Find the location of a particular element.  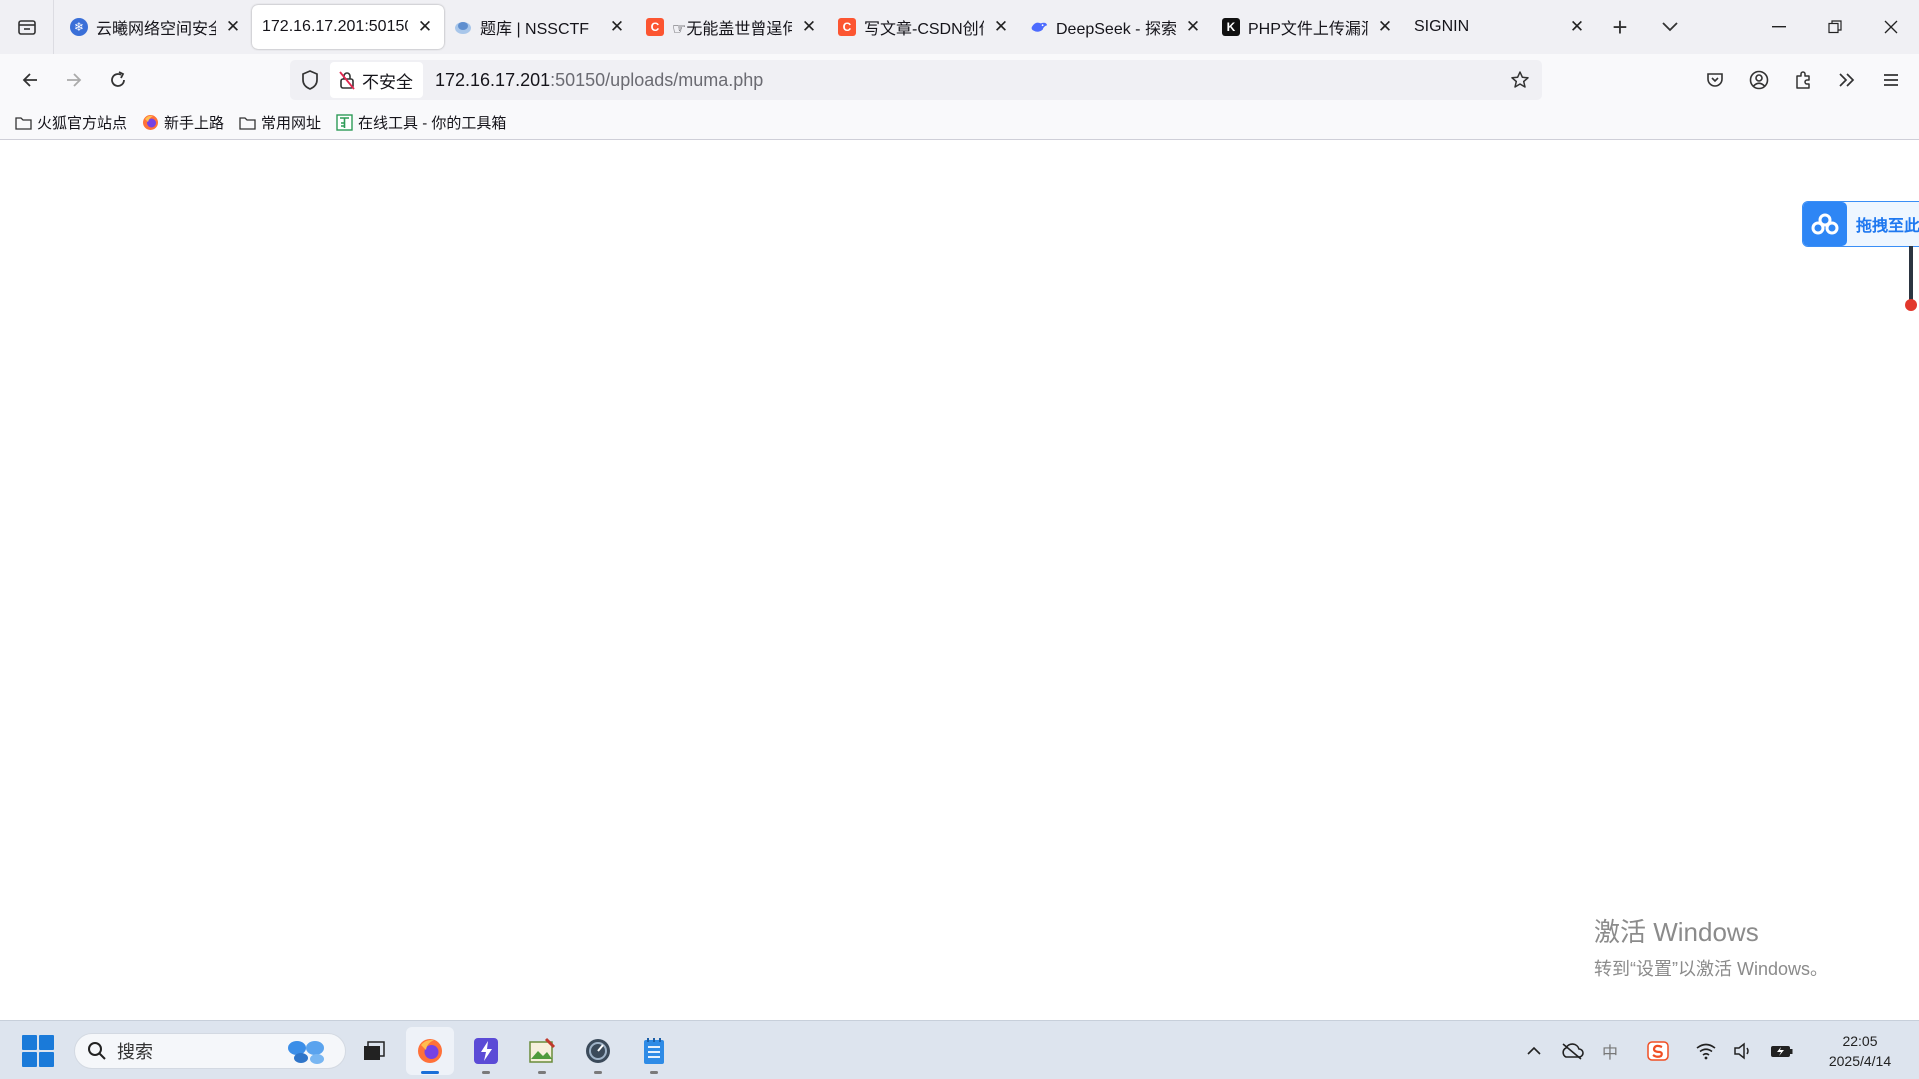

bookmark-item: 新手上路 is located at coordinates (182, 123).